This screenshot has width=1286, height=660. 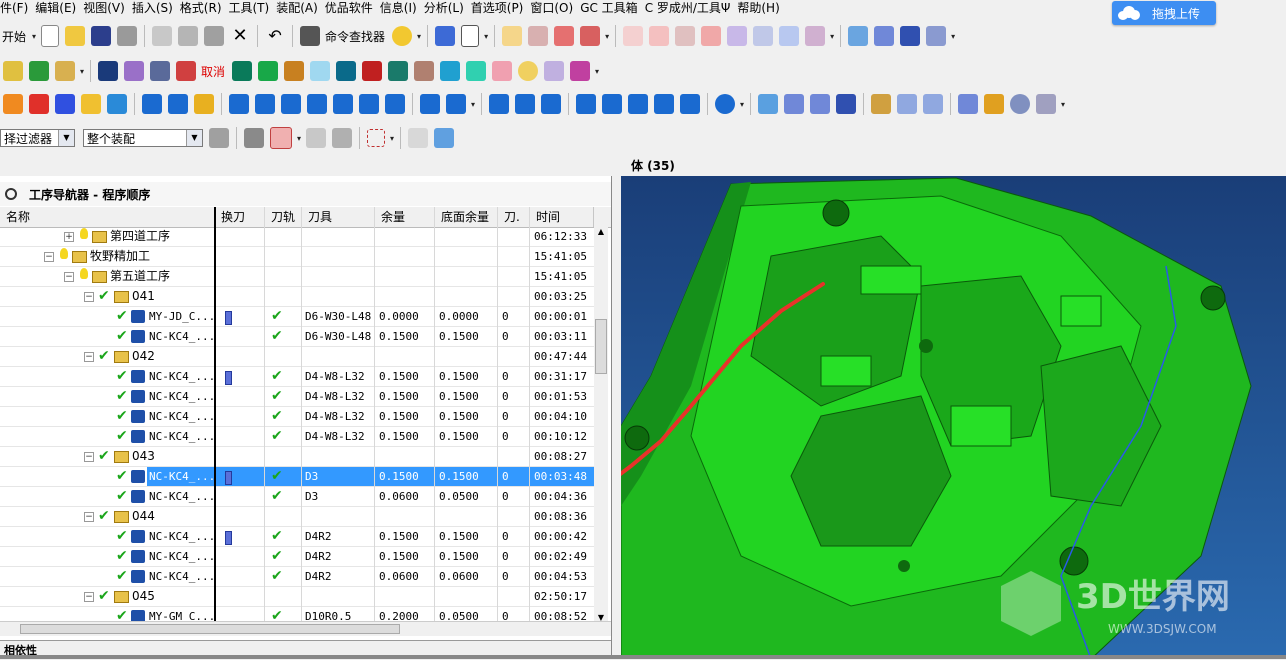 What do you see at coordinates (268, 71) in the screenshot?
I see `green-cube-icon` at bounding box center [268, 71].